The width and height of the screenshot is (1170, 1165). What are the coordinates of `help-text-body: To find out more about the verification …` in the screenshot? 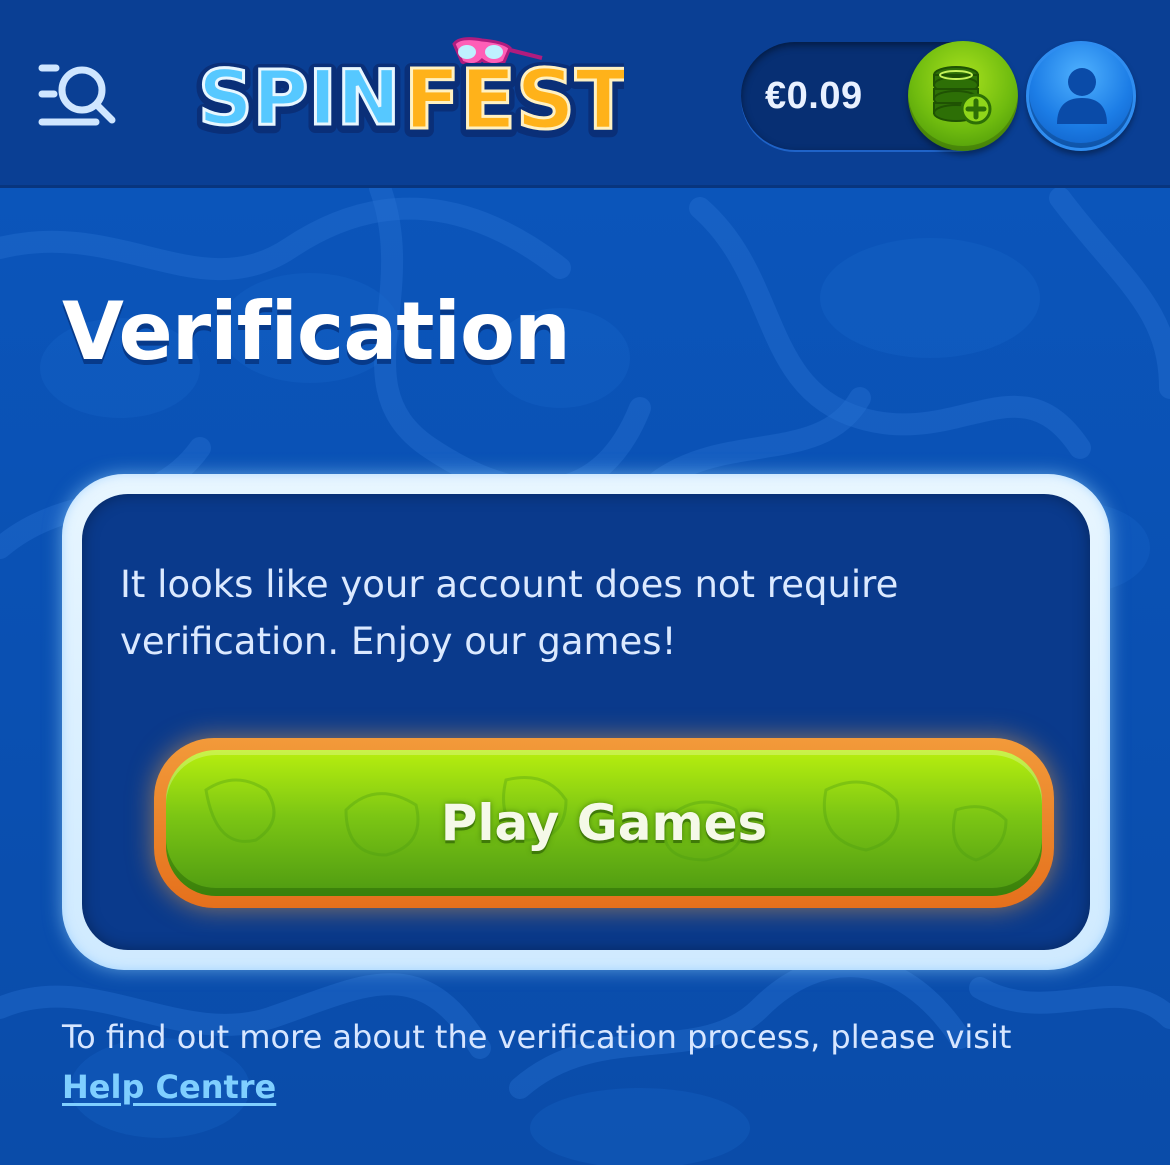 It's located at (537, 1037).